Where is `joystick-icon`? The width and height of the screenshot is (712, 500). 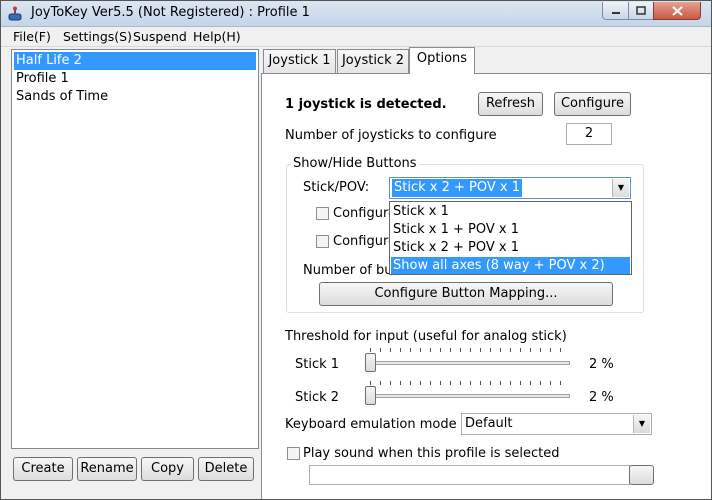 joystick-icon is located at coordinates (15, 13).